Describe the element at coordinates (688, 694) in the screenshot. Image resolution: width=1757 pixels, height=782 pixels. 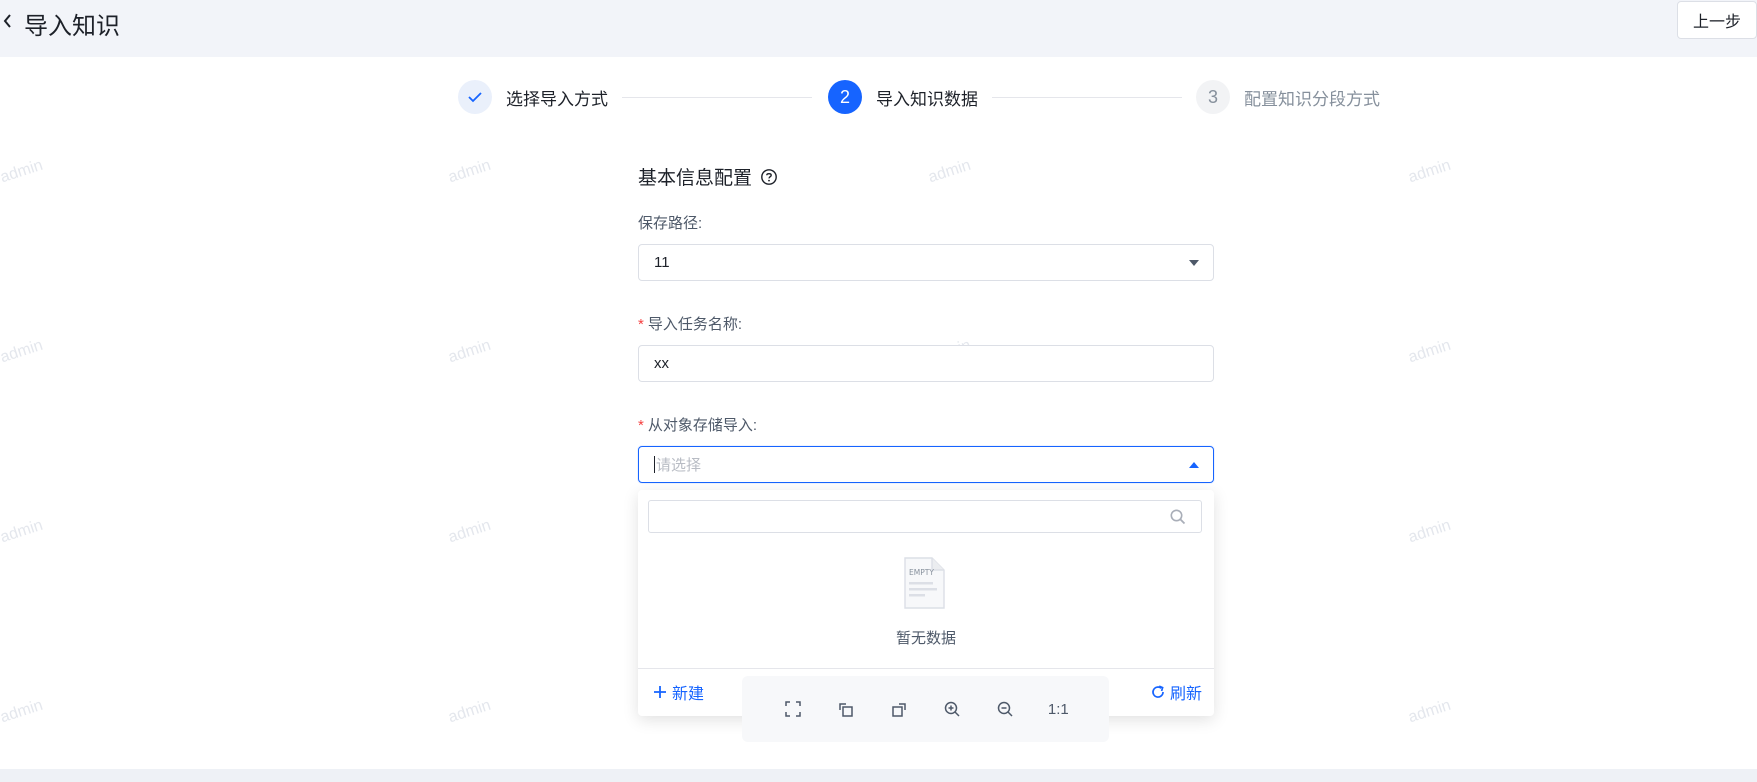
I see `new-button-label: 新建` at that location.